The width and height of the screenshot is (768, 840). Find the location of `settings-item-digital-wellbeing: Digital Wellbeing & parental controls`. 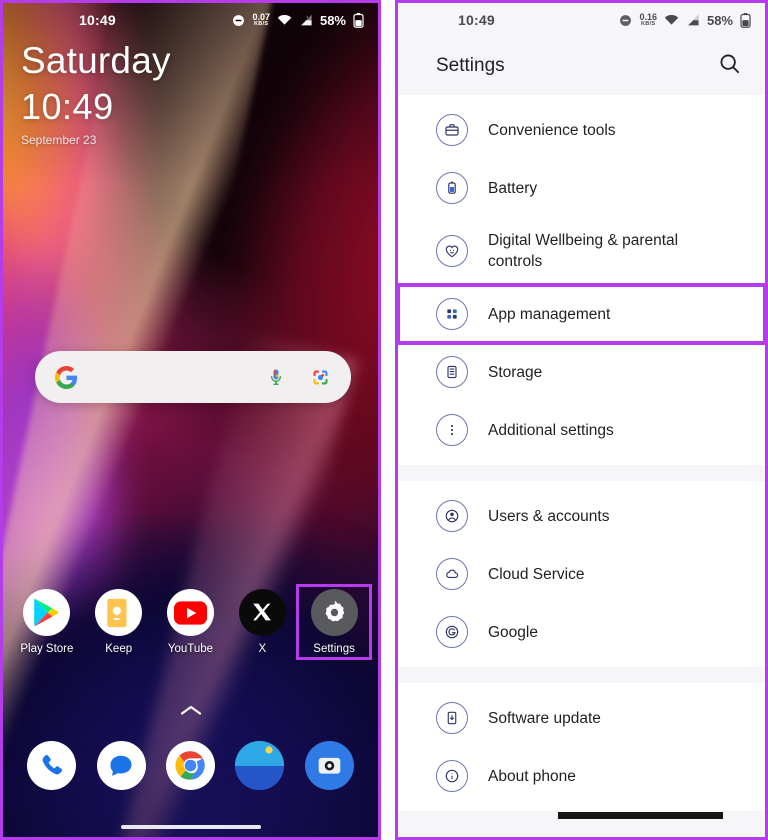

settings-item-digital-wellbeing: Digital Wellbeing & parental controls is located at coordinates (581, 251).